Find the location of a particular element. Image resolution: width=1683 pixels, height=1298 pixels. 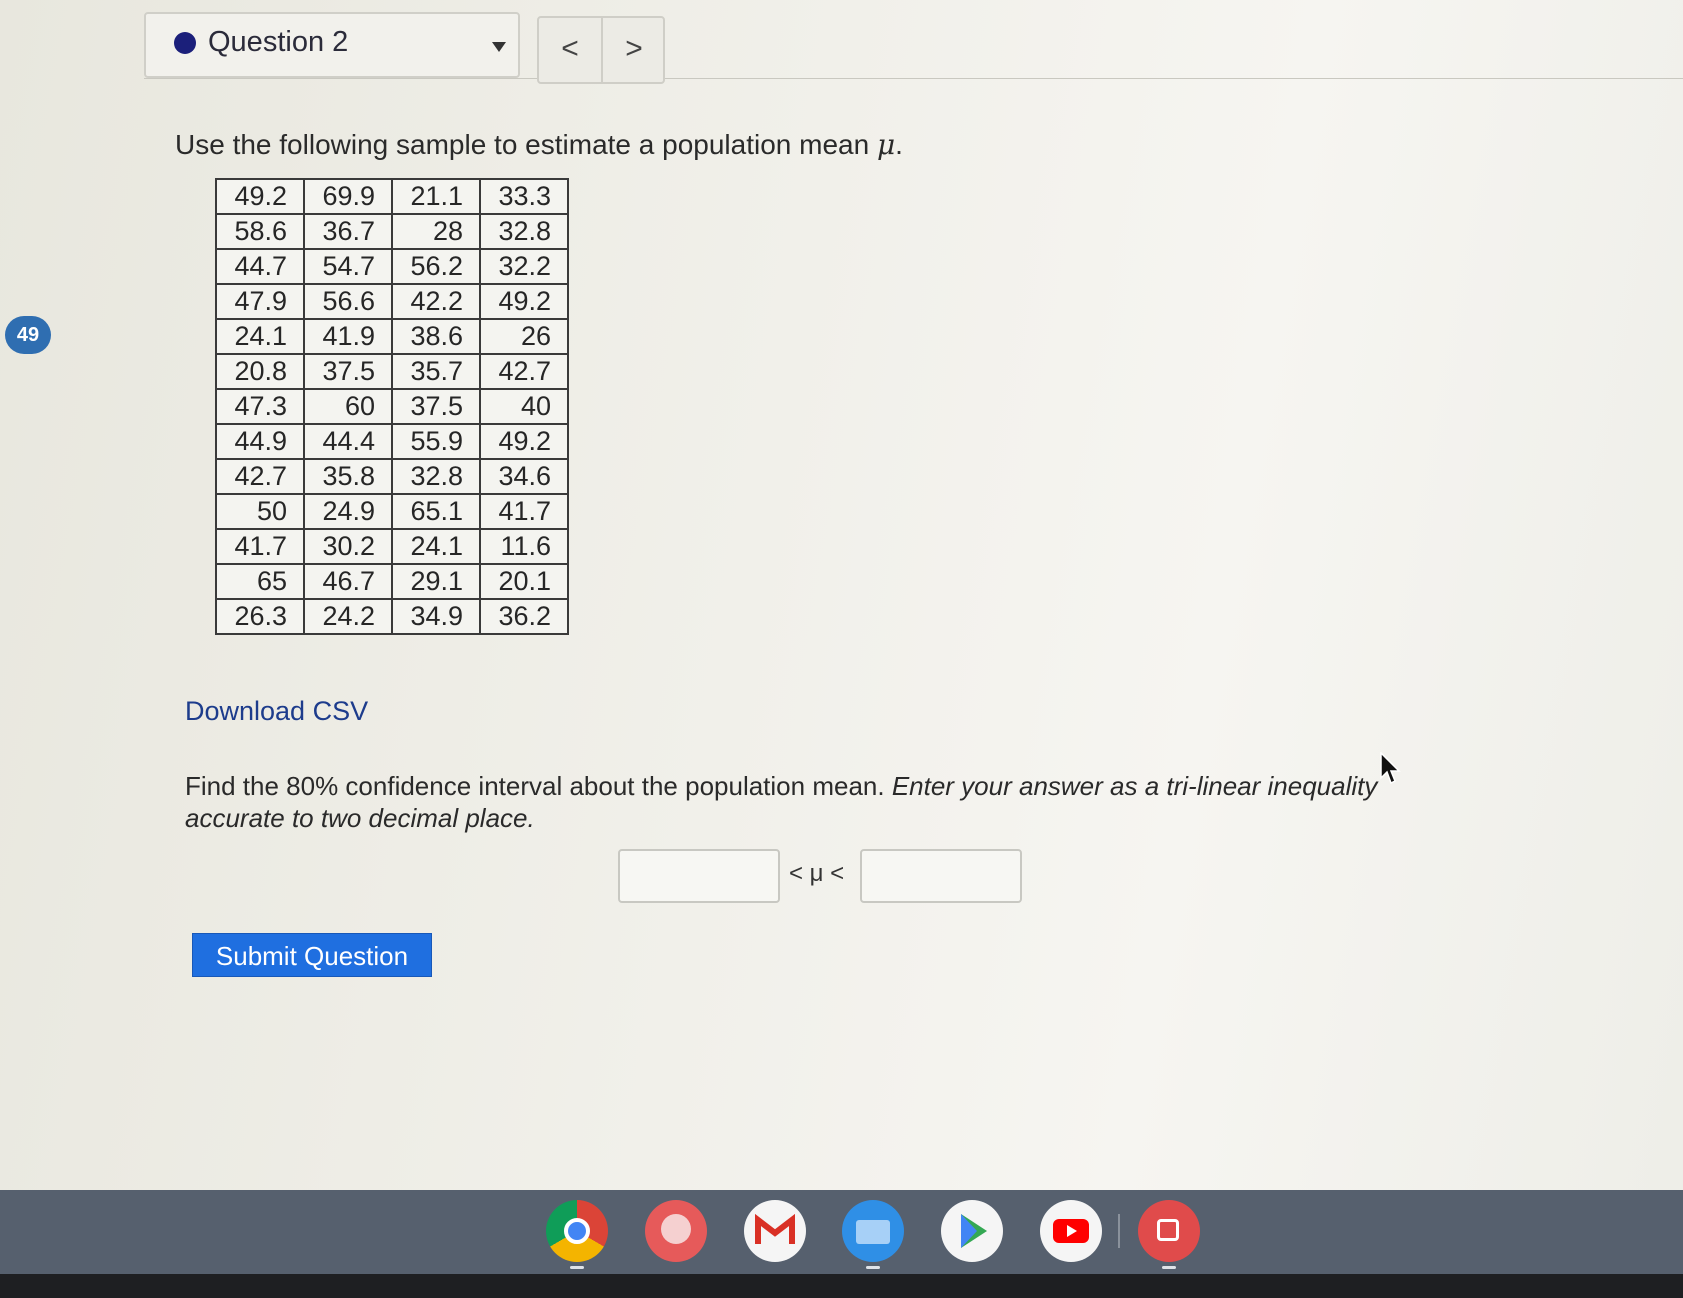

screen-bottom-bezel is located at coordinates (841, 1286).